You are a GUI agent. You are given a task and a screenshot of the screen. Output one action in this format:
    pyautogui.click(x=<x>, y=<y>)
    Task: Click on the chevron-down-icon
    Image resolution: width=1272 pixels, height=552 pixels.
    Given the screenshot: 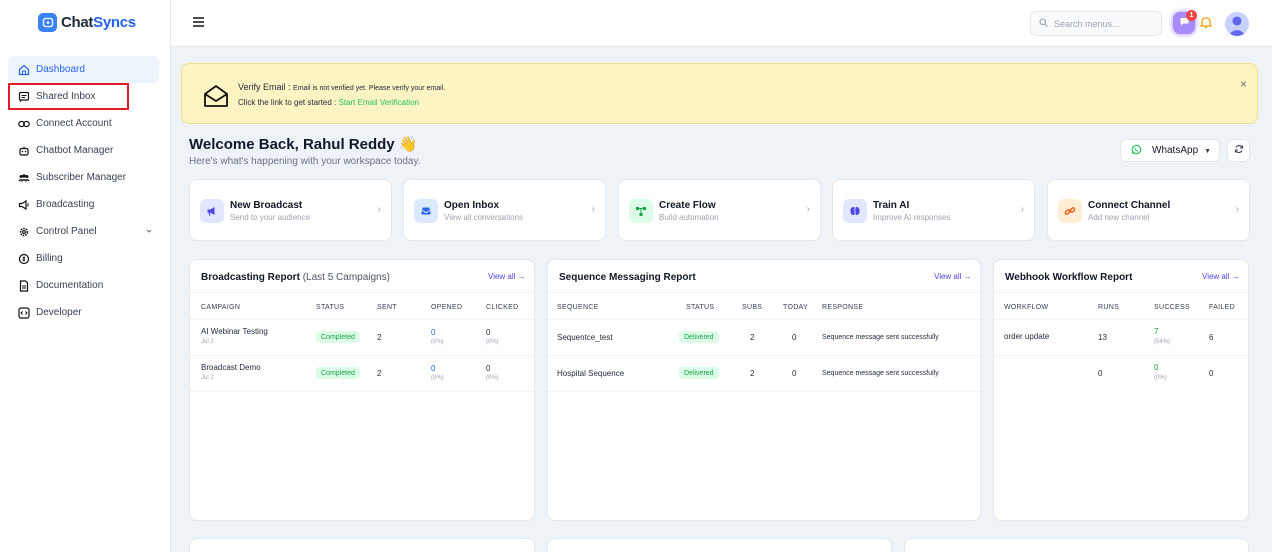 What is the action you would take?
    pyautogui.click(x=149, y=232)
    